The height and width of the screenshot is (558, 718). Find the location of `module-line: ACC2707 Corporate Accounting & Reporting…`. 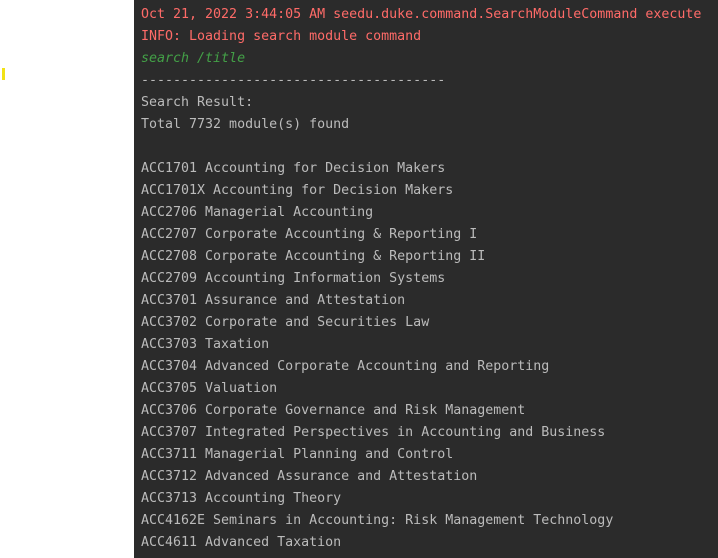

module-line: ACC2707 Corporate Accounting & Reporting… is located at coordinates (309, 234).